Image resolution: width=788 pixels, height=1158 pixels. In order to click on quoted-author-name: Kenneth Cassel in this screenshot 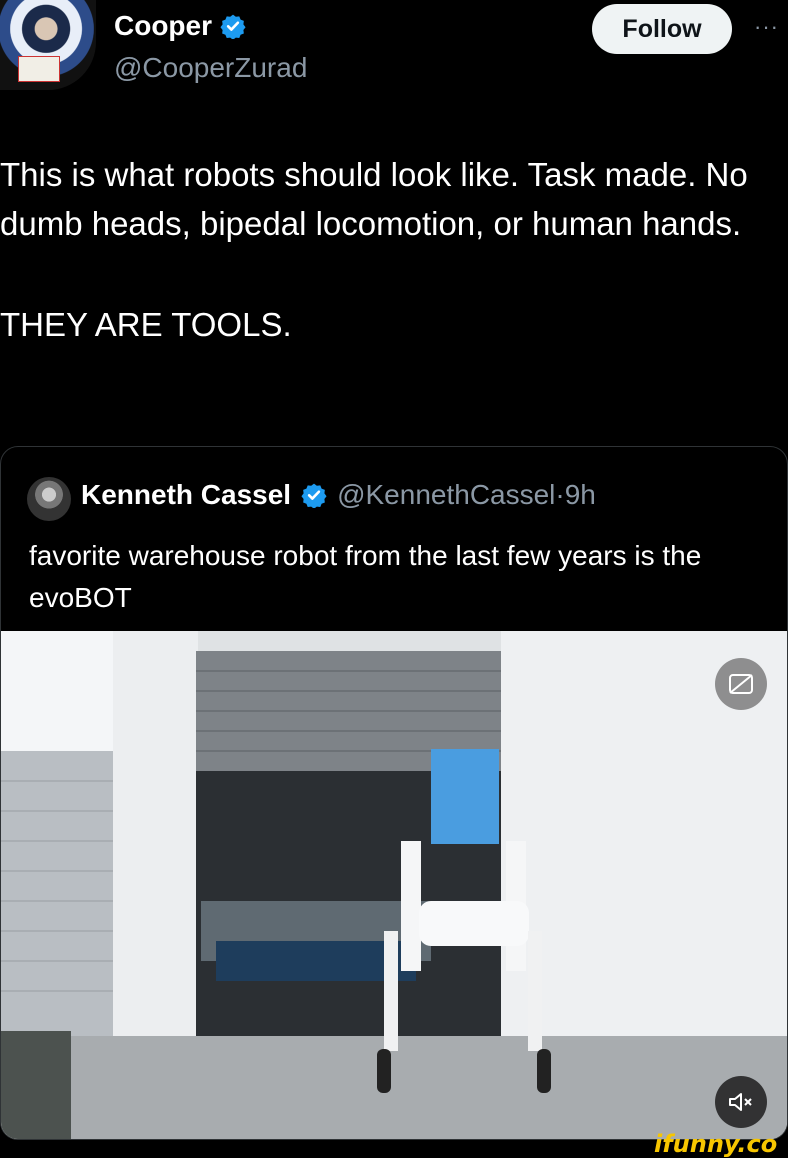, I will do `click(186, 495)`.